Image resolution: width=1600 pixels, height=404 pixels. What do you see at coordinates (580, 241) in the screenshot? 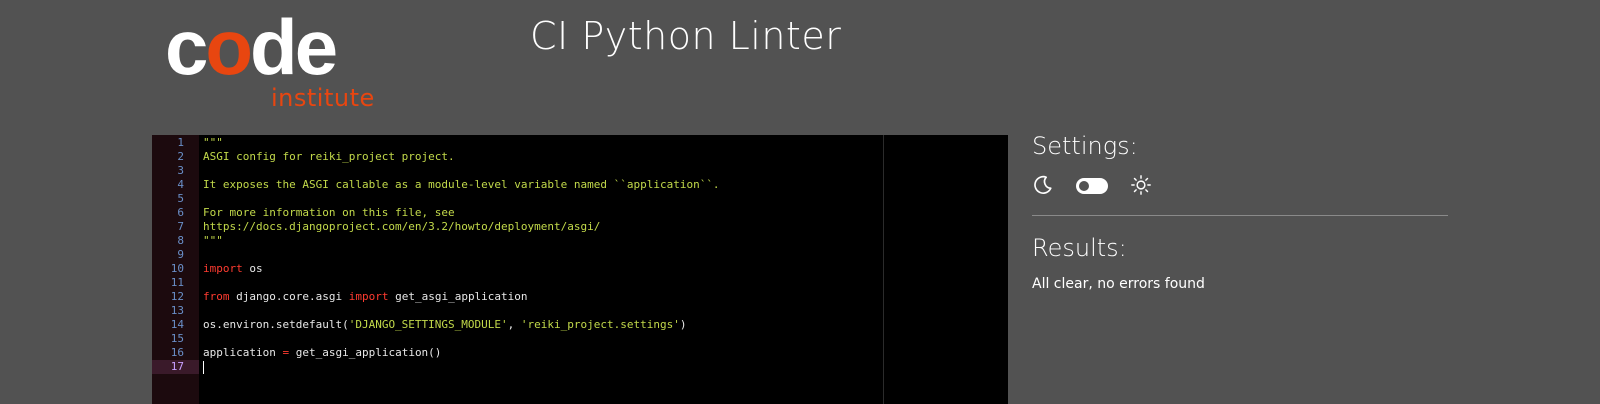
I see `code-line: 8 """` at bounding box center [580, 241].